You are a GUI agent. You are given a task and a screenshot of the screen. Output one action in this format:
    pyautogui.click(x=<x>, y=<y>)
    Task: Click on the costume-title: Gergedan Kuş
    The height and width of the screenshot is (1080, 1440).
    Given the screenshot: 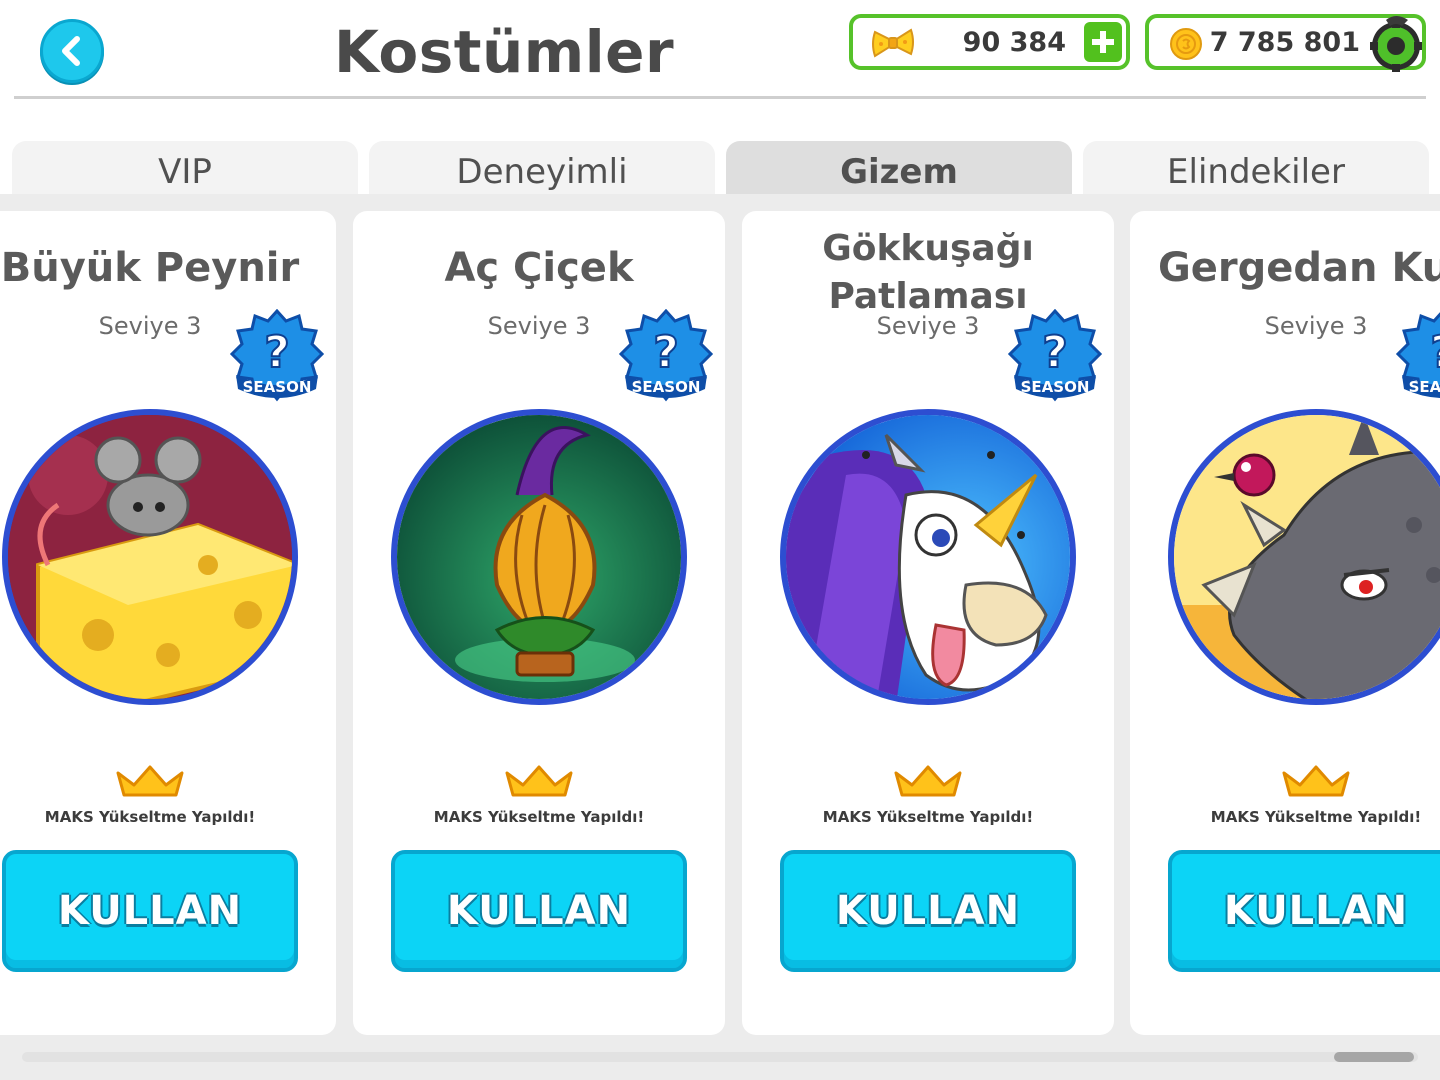 What is the action you would take?
    pyautogui.click(x=1298, y=268)
    